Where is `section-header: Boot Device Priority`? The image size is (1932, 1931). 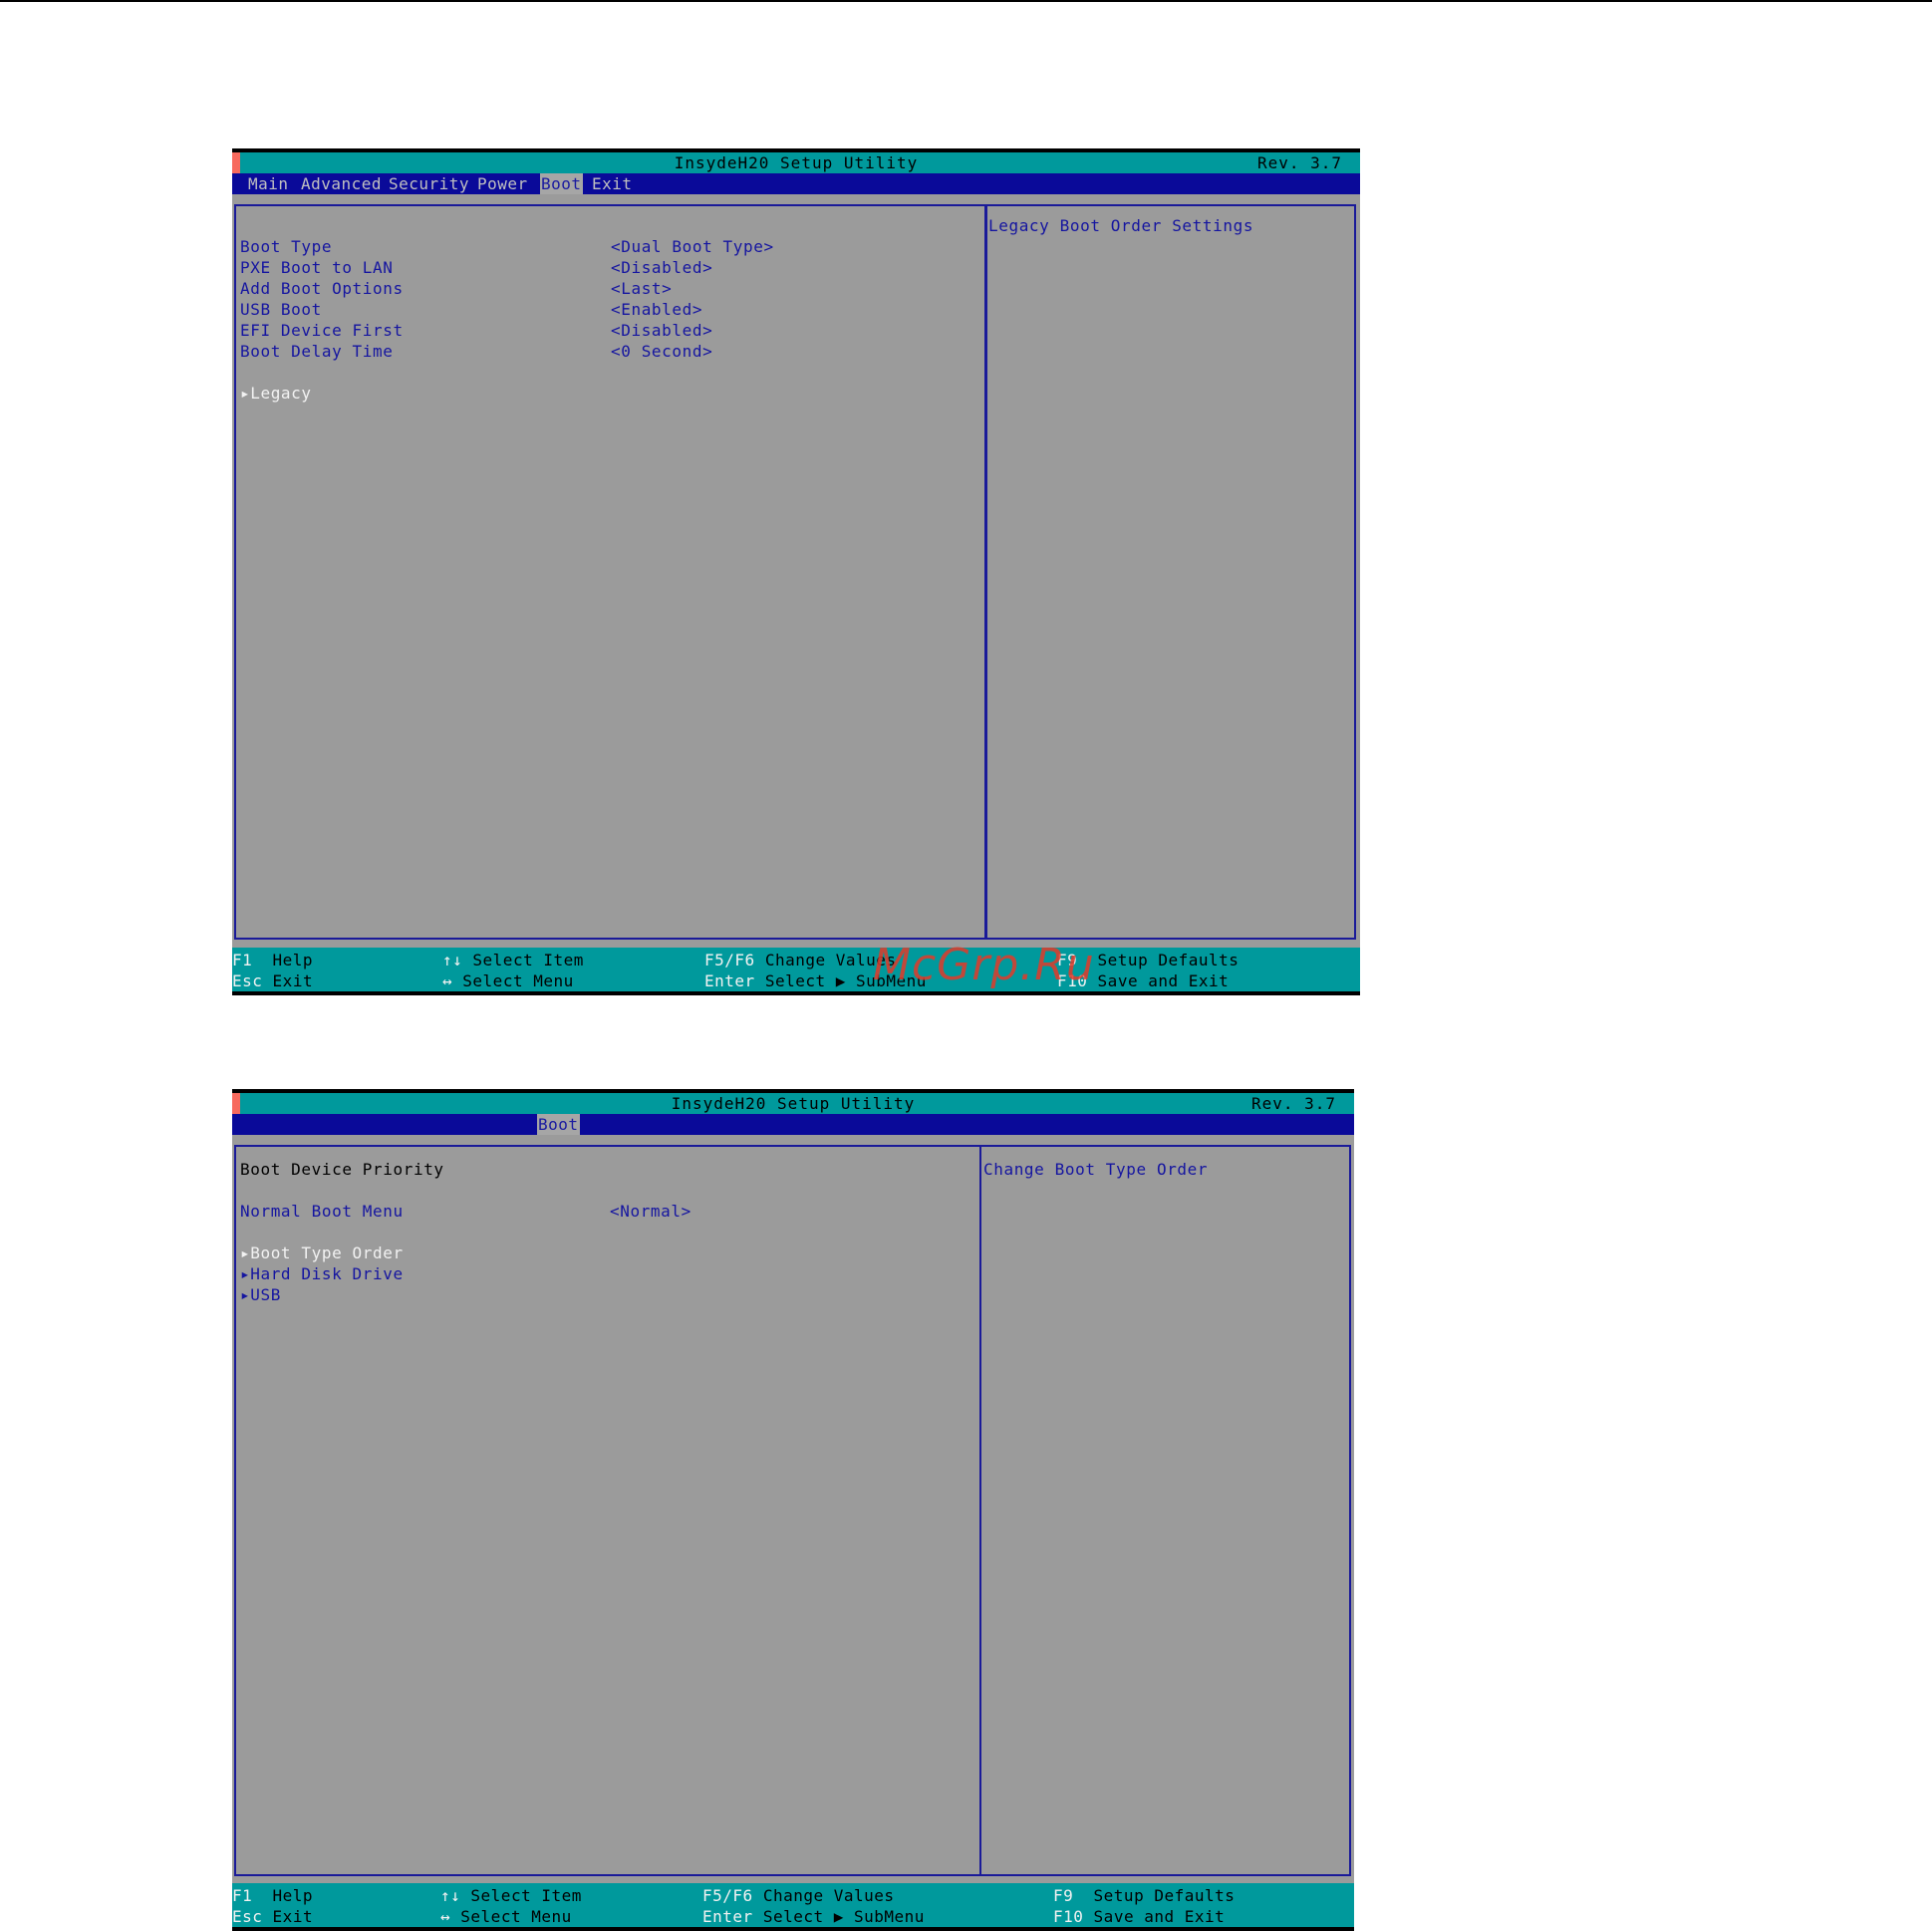
section-header: Boot Device Priority is located at coordinates (342, 1169).